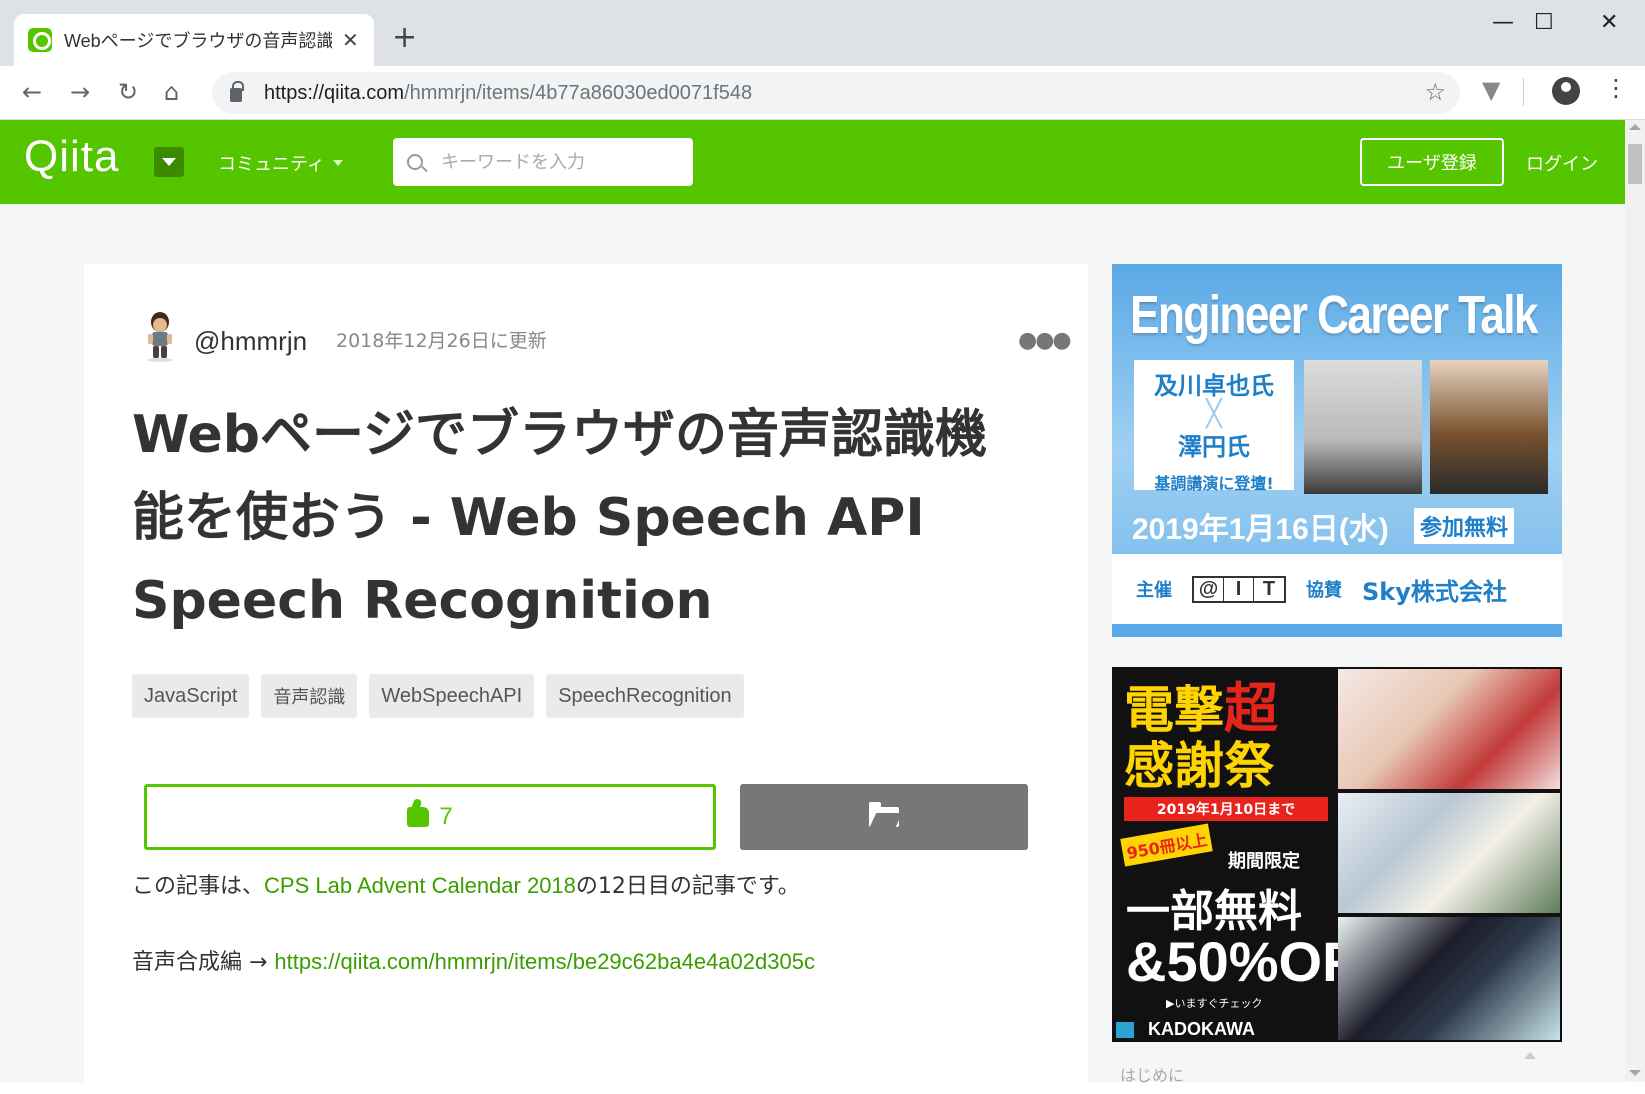  What do you see at coordinates (1464, 526) in the screenshot?
I see `ad1-free: 参加無料` at bounding box center [1464, 526].